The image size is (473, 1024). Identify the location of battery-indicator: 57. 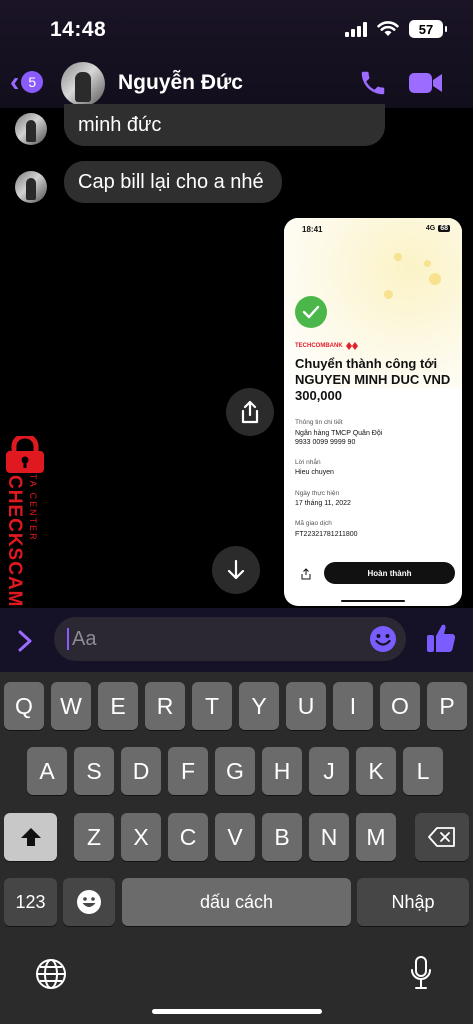
(428, 29).